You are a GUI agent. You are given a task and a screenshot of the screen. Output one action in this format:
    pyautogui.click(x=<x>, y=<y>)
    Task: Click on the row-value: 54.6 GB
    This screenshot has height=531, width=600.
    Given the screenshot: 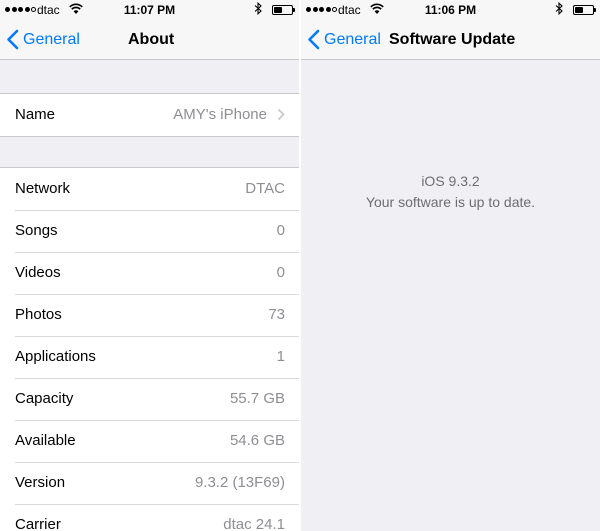 What is the action you would take?
    pyautogui.click(x=257, y=440)
    